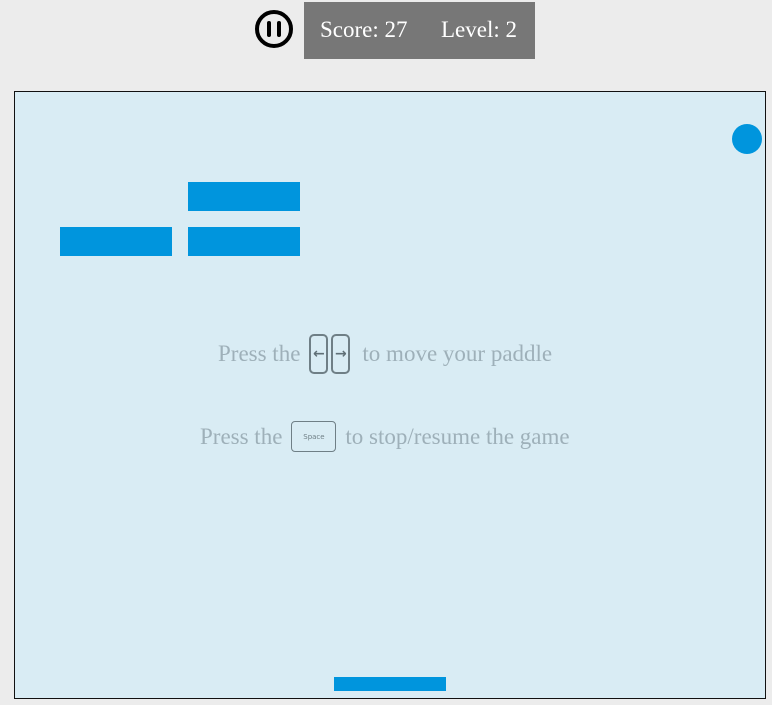 Image resolution: width=772 pixels, height=705 pixels. Describe the element at coordinates (241, 436) in the screenshot. I see `pause-instruction-prefix: Press the` at that location.